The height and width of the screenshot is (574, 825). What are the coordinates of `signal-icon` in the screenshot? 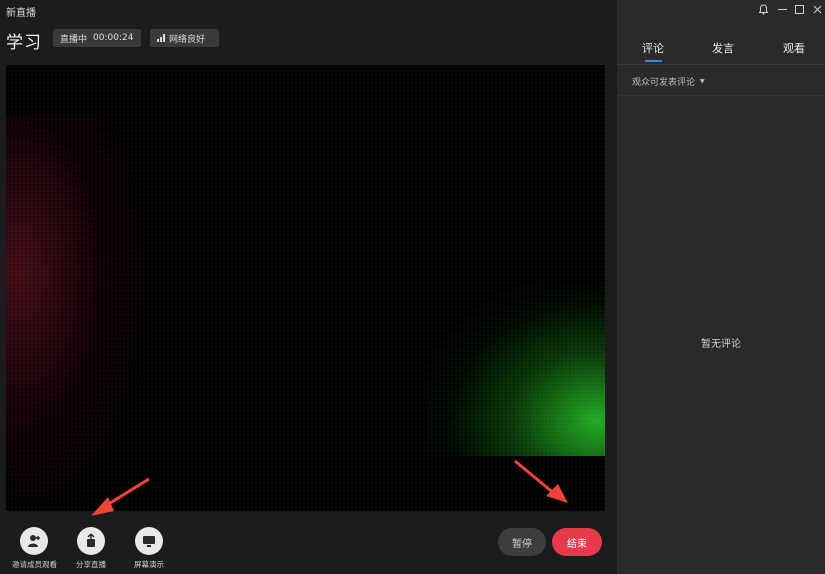 It's located at (161, 38).